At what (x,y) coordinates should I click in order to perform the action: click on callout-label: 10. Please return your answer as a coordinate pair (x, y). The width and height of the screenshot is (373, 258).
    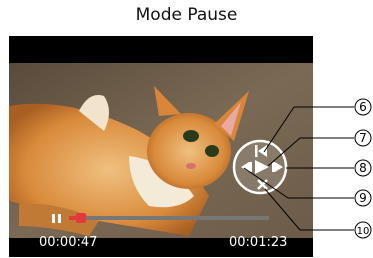
    Looking at the image, I should click on (363, 231).